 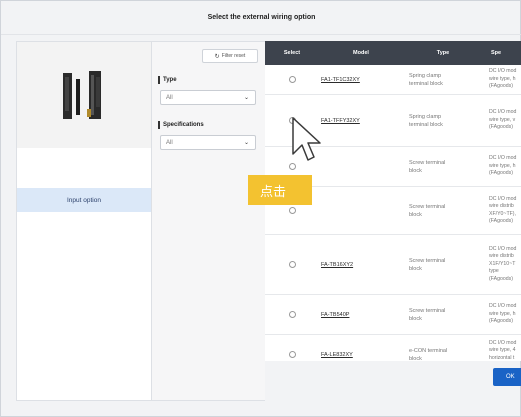 I want to click on spec-text: DC I/O mod wire type, v (FAgoods), so click(x=503, y=120).